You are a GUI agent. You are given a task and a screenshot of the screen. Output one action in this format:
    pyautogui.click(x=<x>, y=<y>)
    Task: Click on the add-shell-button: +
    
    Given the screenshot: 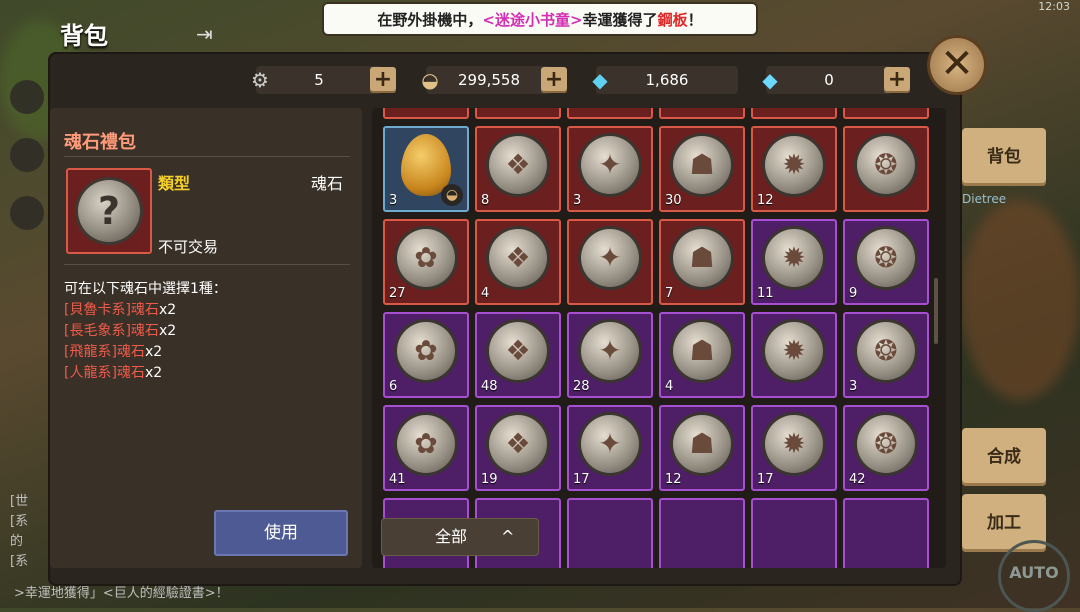 What is the action you would take?
    pyautogui.click(x=554, y=80)
    